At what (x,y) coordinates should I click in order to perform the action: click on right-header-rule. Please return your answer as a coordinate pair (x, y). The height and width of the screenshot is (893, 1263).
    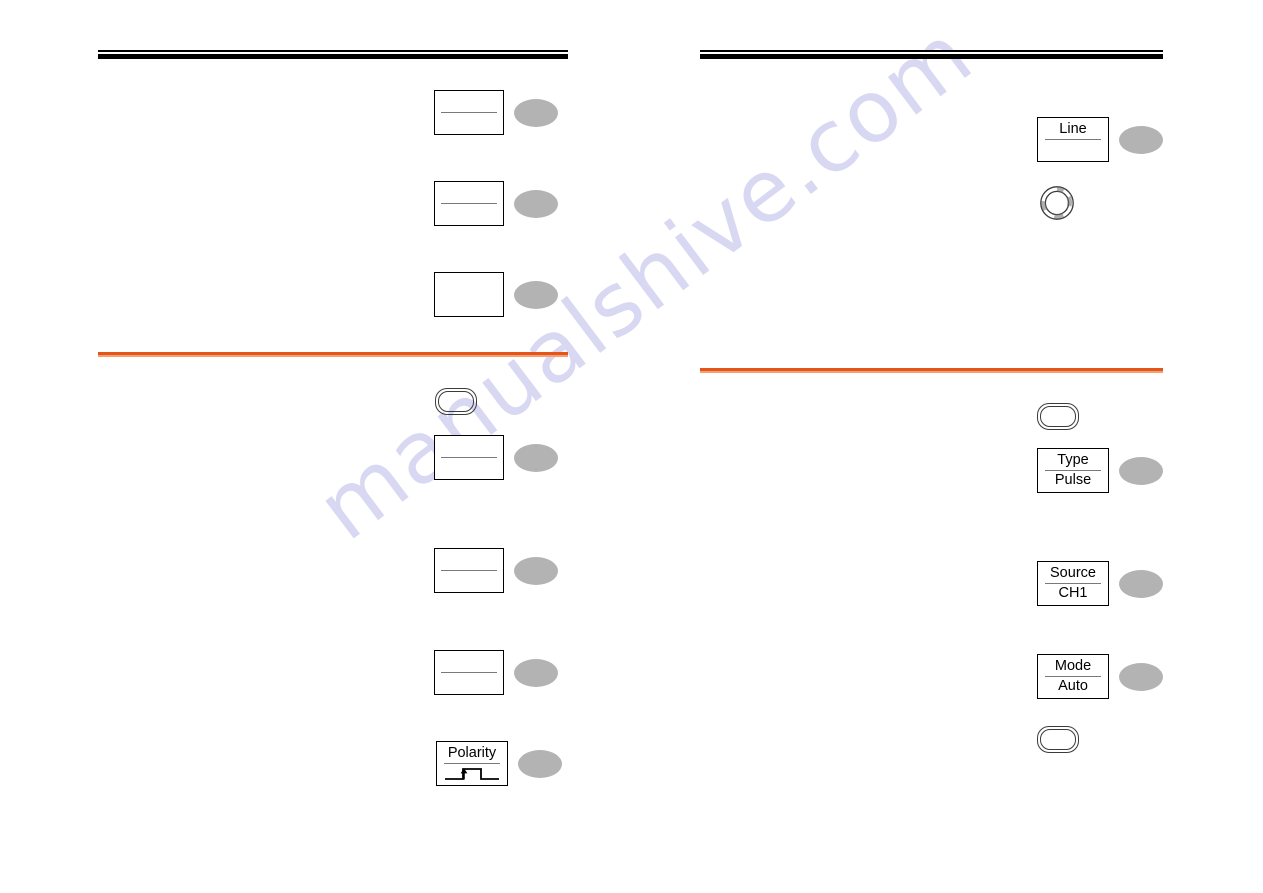
    Looking at the image, I should click on (931, 54).